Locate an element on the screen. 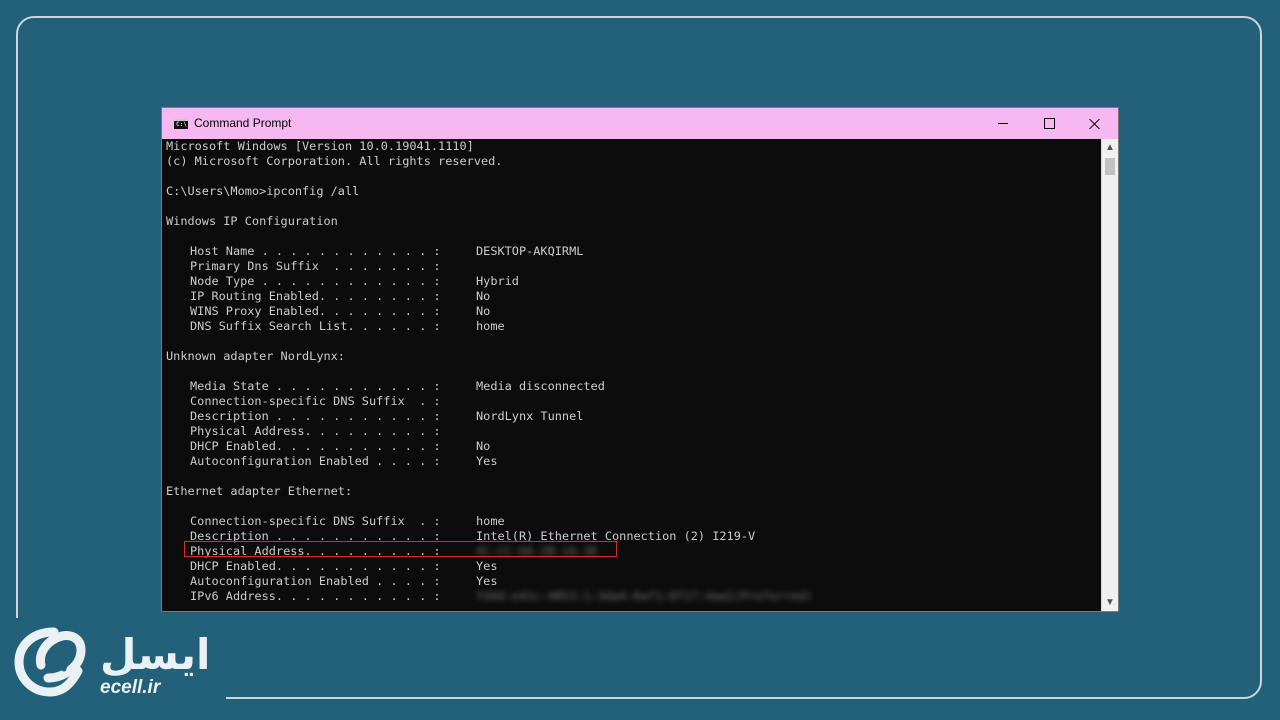  ecell-logo-icon is located at coordinates (50, 662).